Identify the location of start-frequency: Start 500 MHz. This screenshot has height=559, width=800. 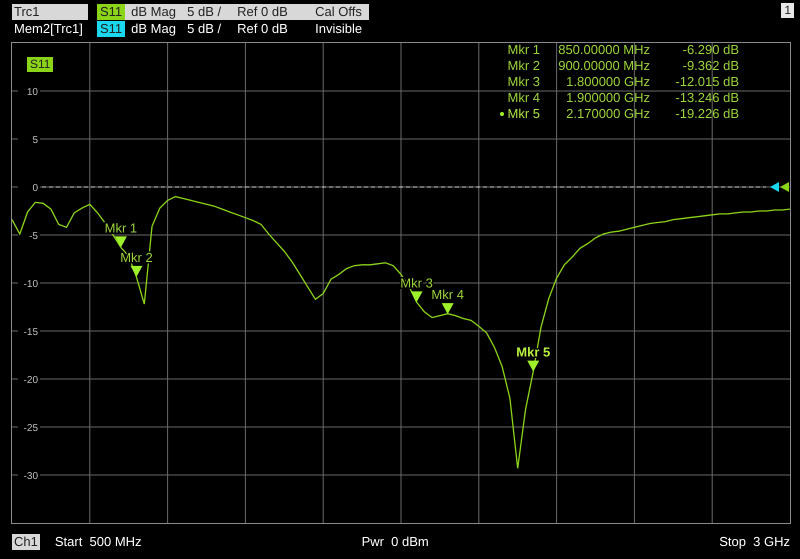
(98, 541).